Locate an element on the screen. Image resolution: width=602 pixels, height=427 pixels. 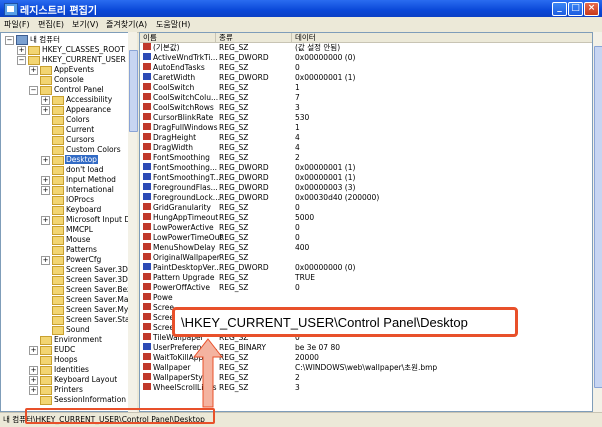
tree-item-label: AppEvents is located at coordinates (74, 69).